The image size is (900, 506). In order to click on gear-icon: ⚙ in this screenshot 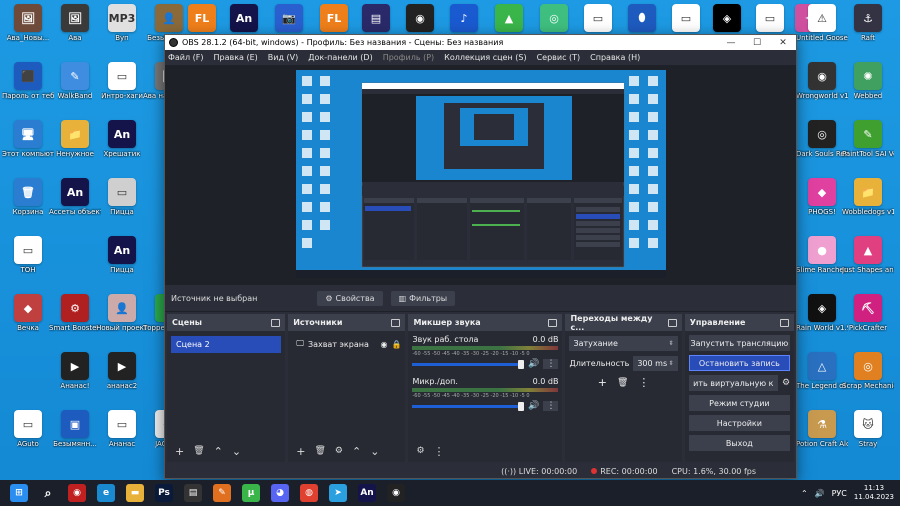, I will do `click(786, 383)`.